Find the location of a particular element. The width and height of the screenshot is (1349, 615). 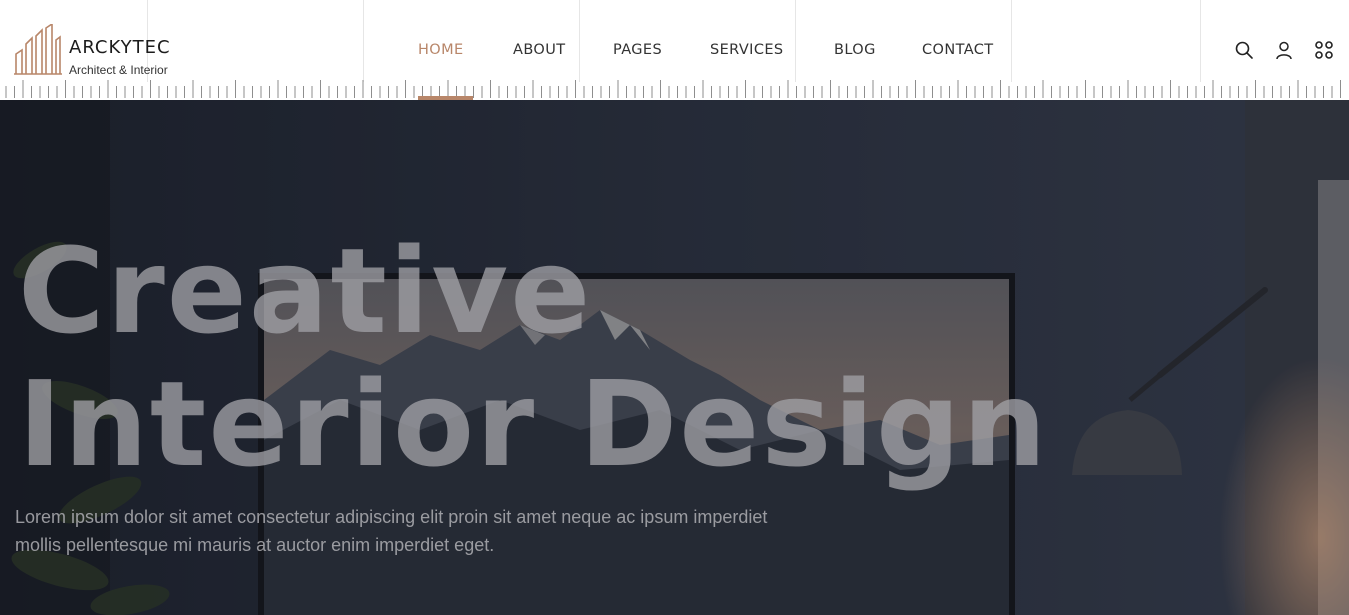

nav-item-about: ABOUT is located at coordinates (539, 50).